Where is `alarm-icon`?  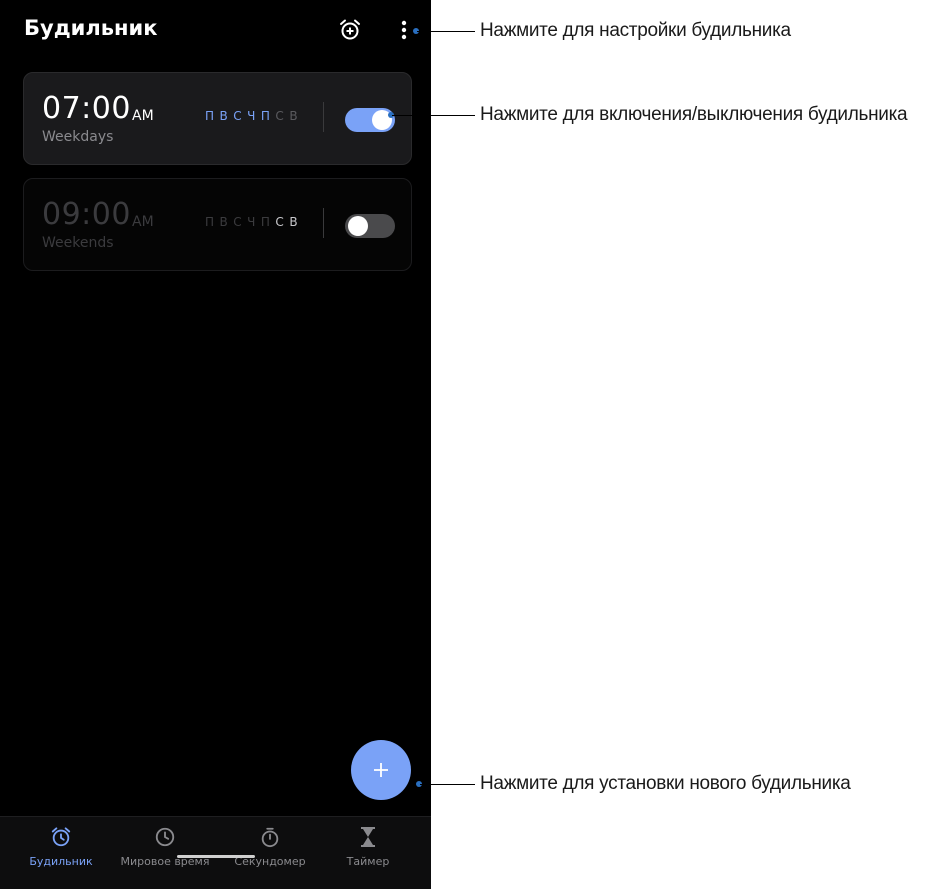
alarm-icon is located at coordinates (61, 837).